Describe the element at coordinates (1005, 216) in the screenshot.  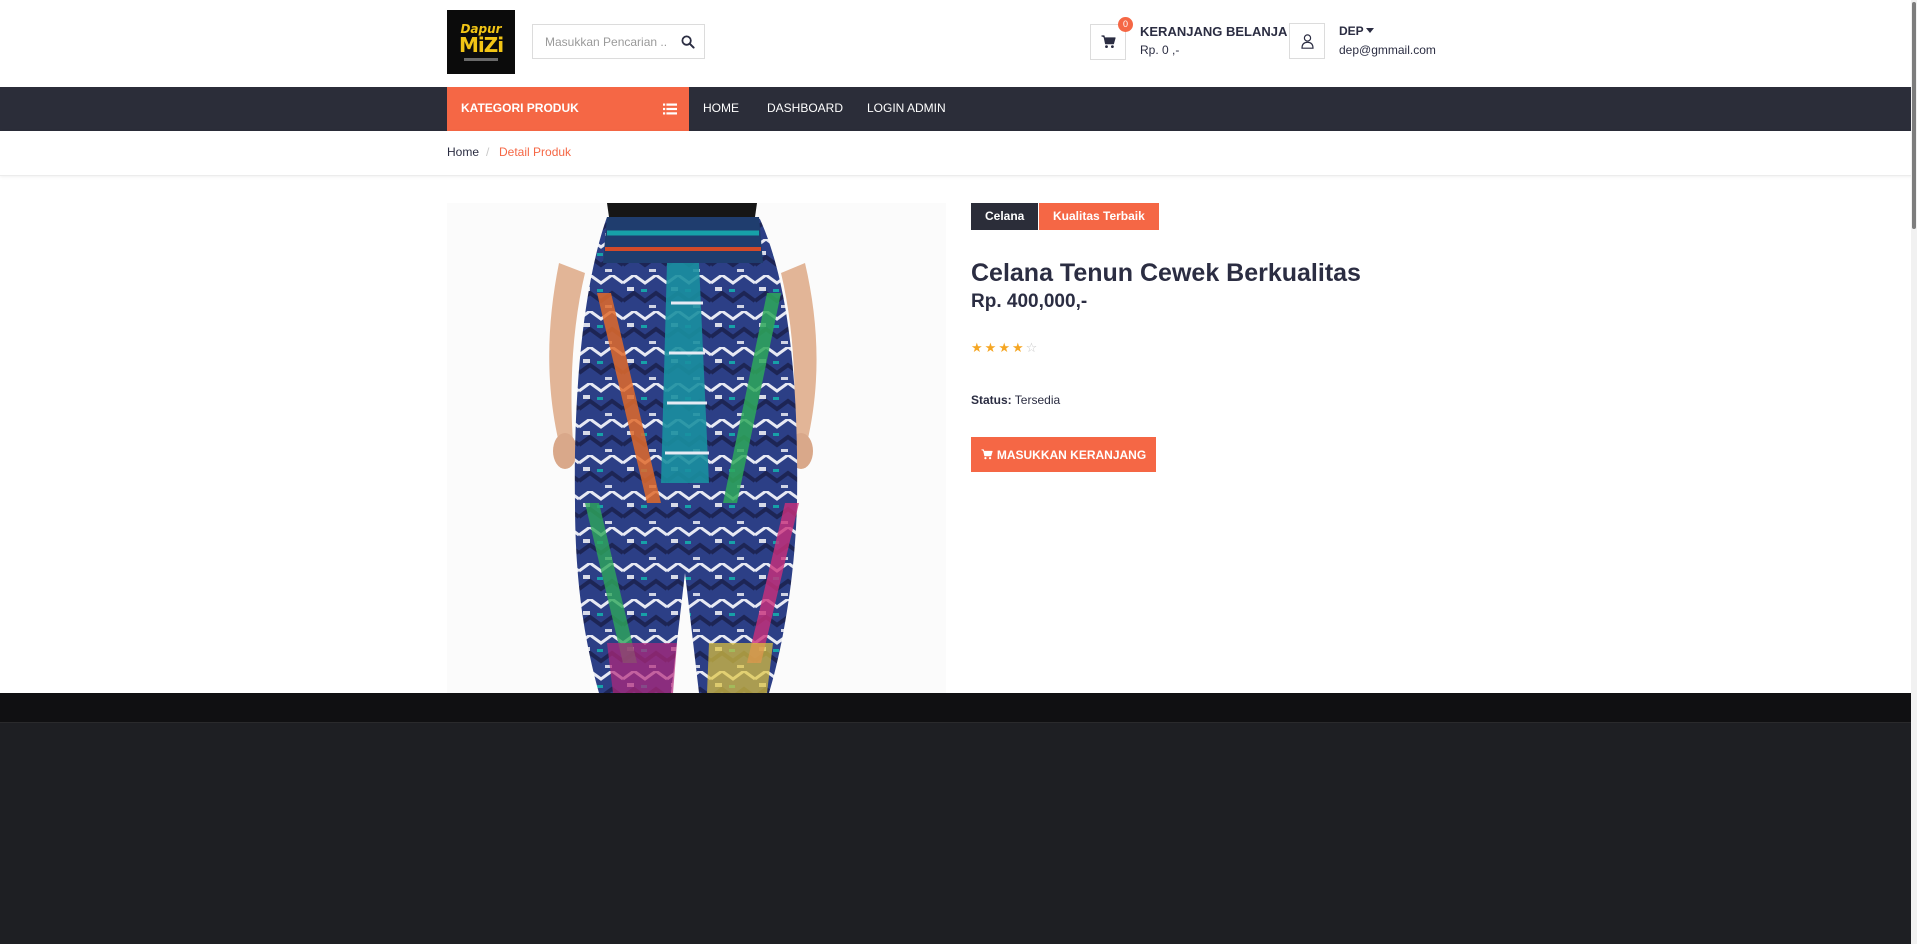
I see `product-category-tag: Celana` at that location.